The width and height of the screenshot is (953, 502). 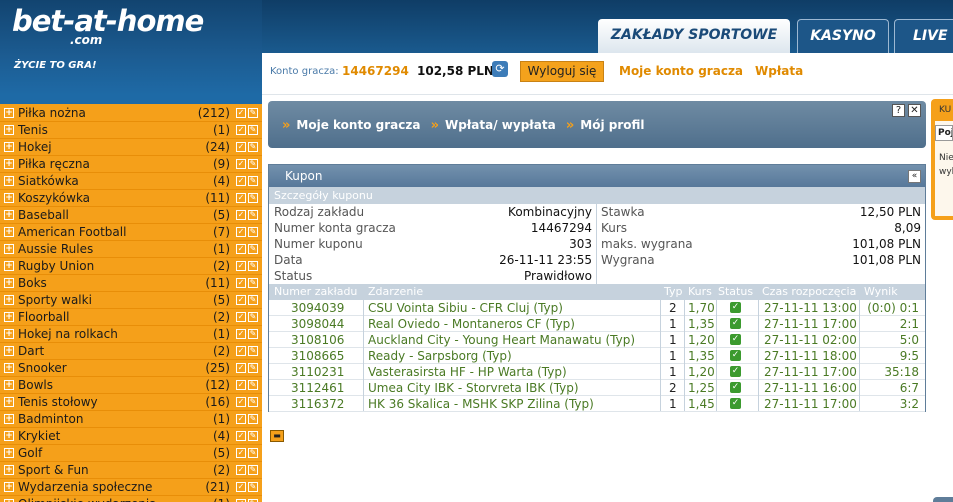 What do you see at coordinates (131, 113) in the screenshot?
I see `sport-item: + Piłka nożna (212) ✓ ✎` at bounding box center [131, 113].